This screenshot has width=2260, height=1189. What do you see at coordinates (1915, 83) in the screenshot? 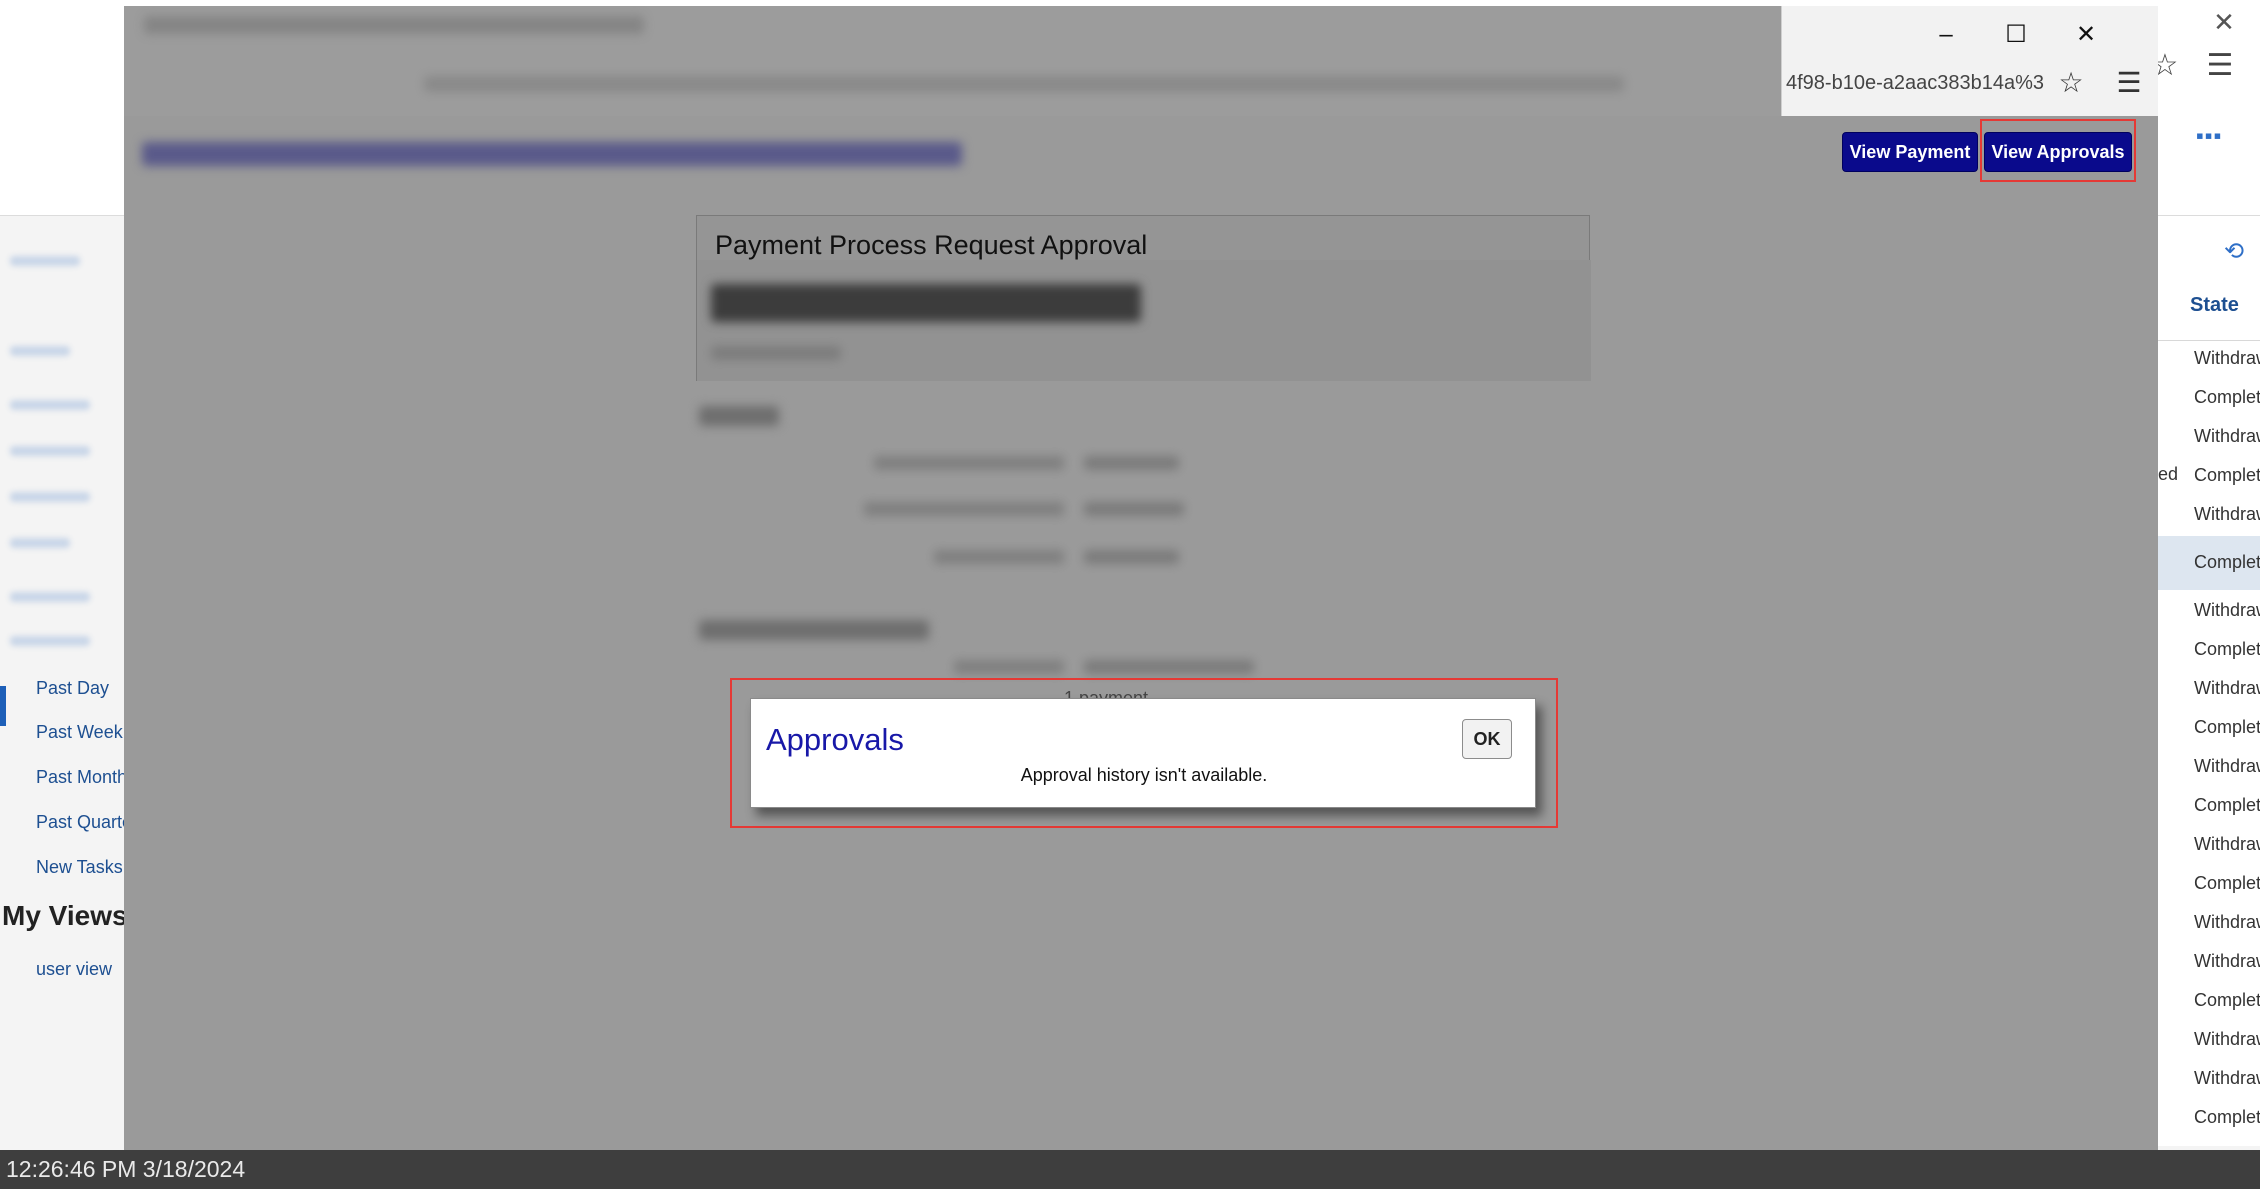
I see `address-bar-url: 4f98-b10e-a2aac383b14a%3` at bounding box center [1915, 83].